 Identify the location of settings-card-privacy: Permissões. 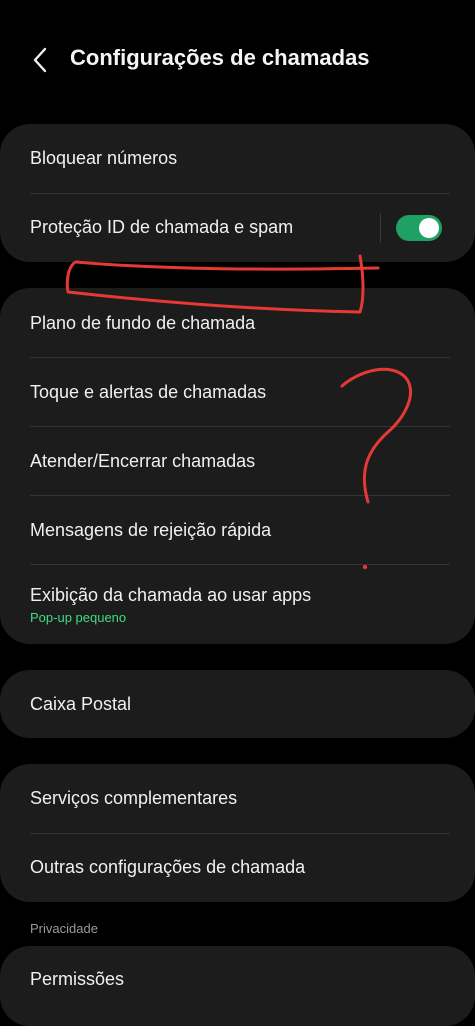
(237, 986).